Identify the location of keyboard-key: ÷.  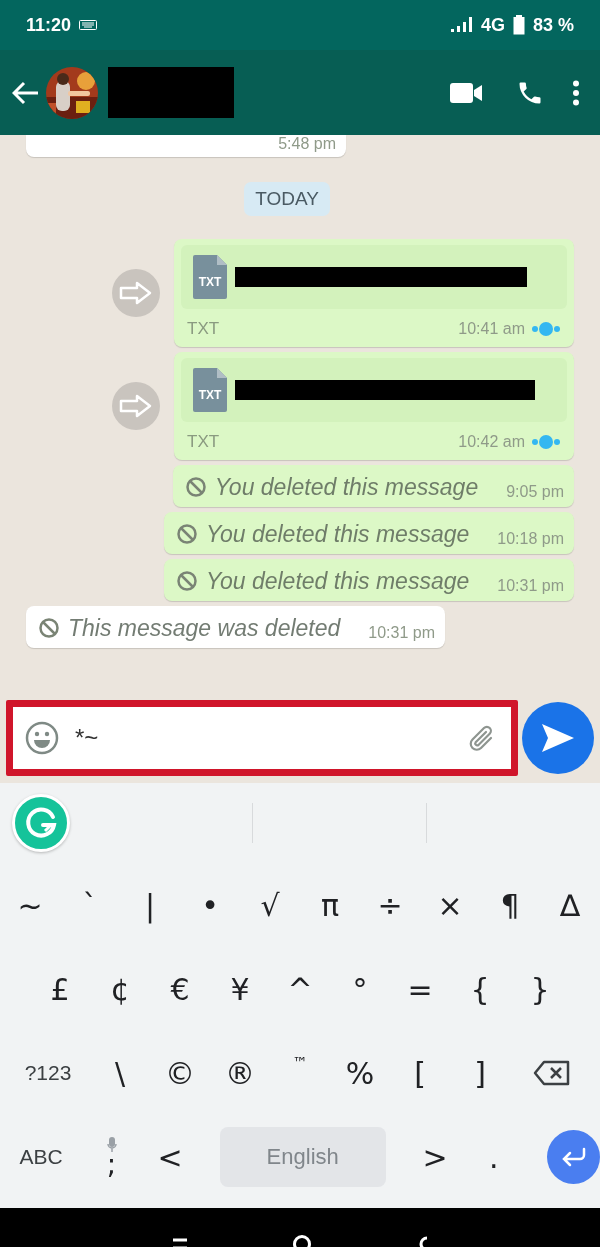
(390, 905).